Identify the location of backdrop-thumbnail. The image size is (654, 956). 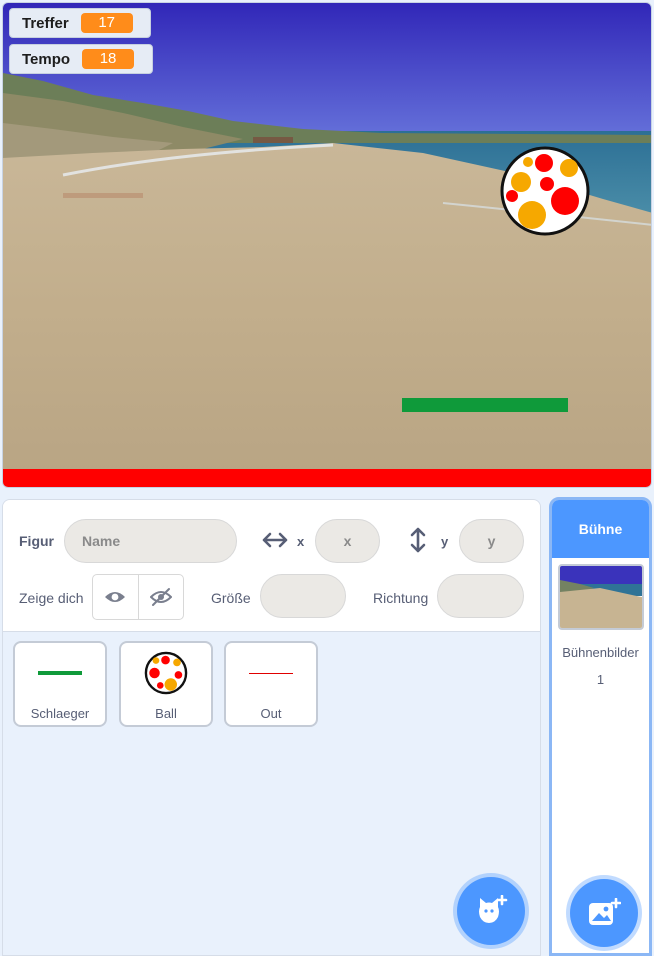
(601, 597).